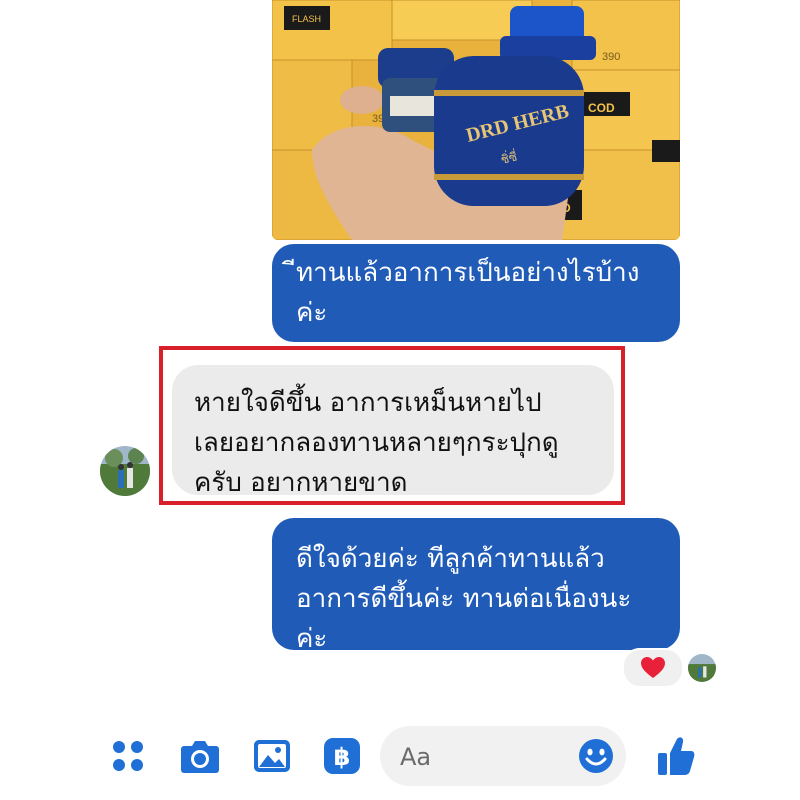 Image resolution: width=800 pixels, height=800 pixels. I want to click on composer-toolbar: ฿, so click(400, 755).